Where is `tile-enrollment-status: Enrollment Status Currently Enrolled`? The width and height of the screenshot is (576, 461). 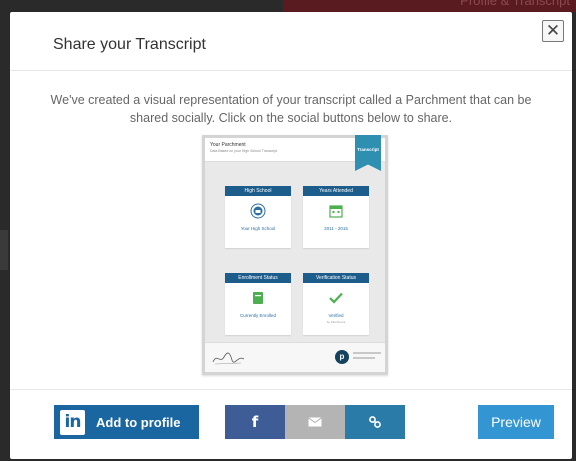 tile-enrollment-status: Enrollment Status Currently Enrolled is located at coordinates (258, 304).